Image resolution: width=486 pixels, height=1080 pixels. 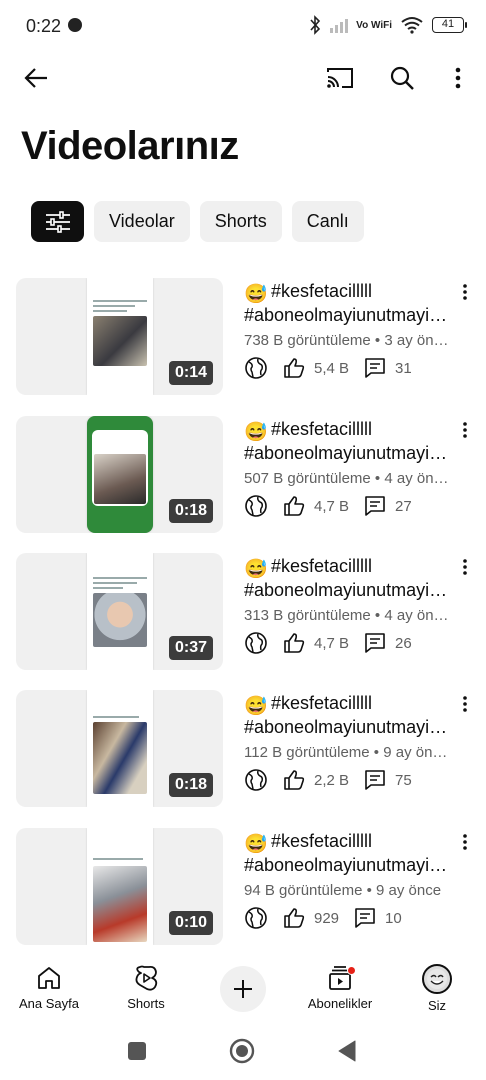 I want to click on comment-count: 75, so click(x=403, y=780).